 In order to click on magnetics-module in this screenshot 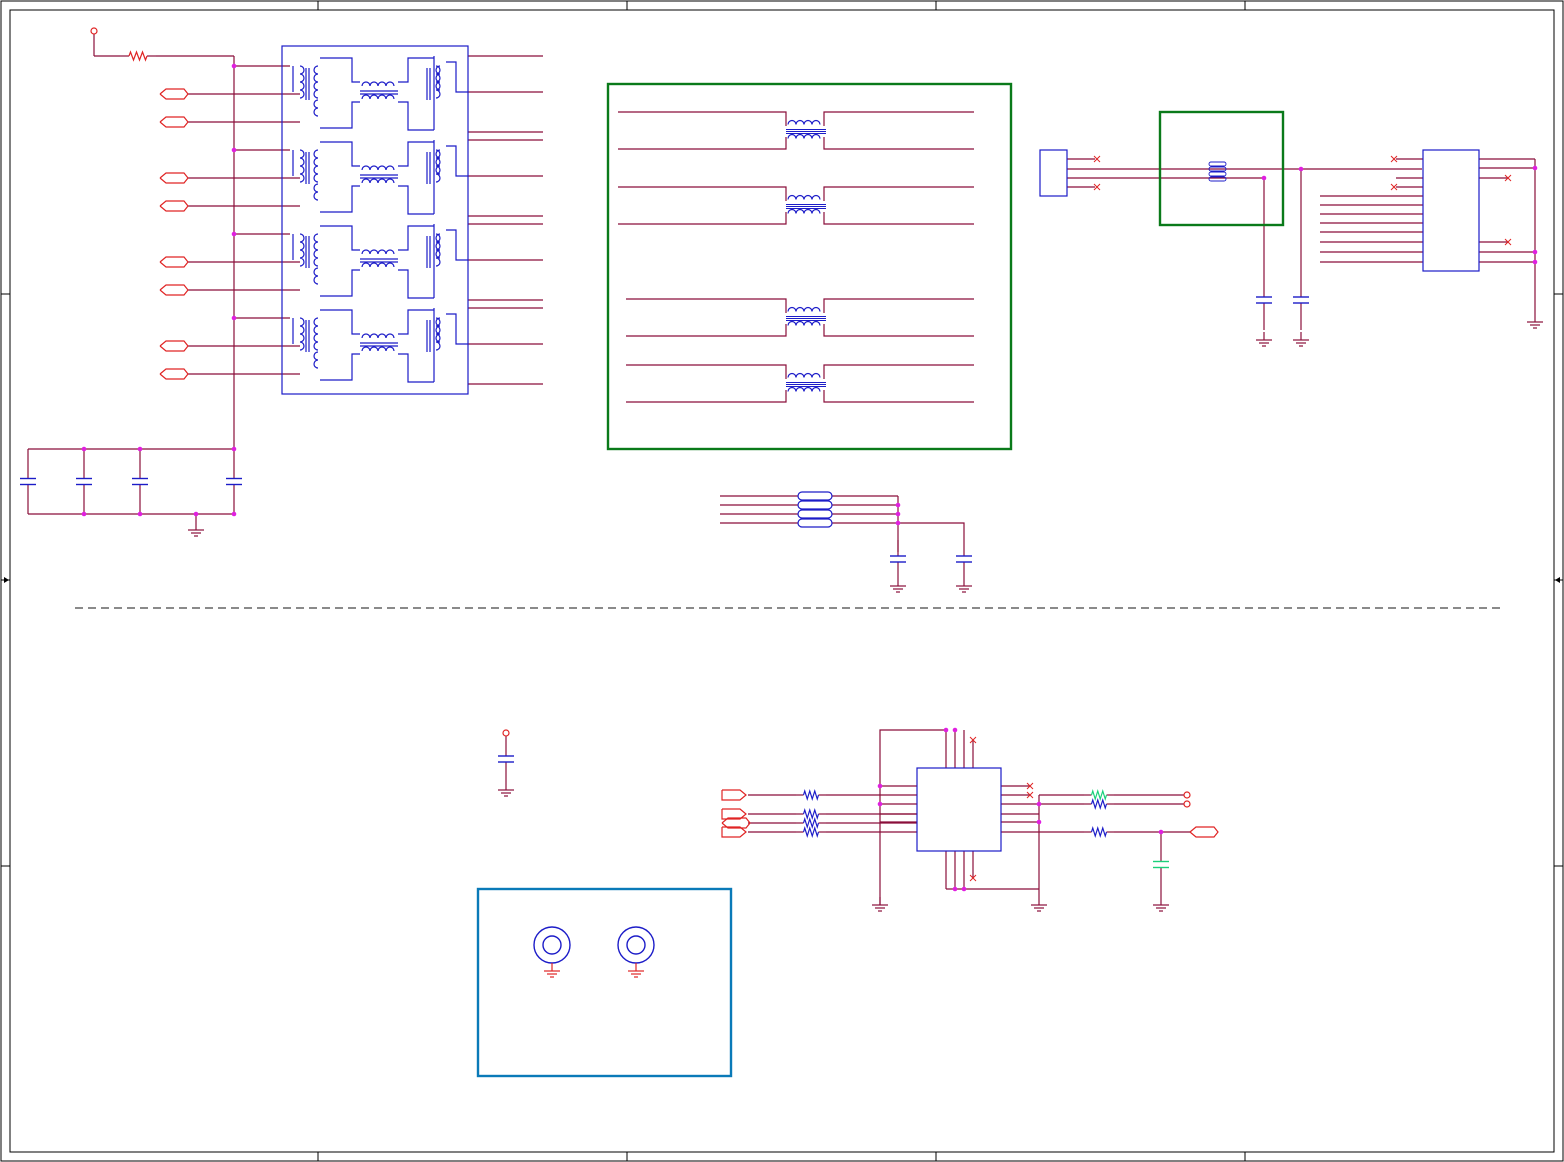, I will do `click(375, 220)`.